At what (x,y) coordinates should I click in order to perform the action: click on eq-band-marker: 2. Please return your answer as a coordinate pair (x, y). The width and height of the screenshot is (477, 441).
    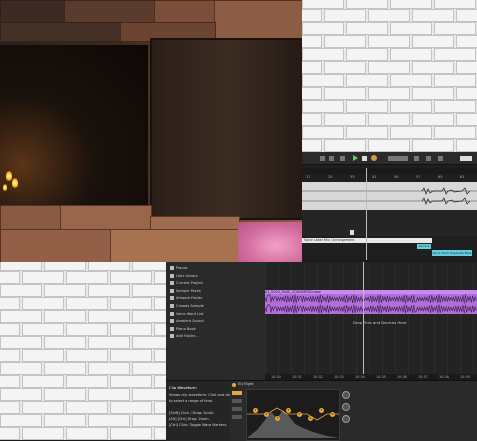
    Looking at the image, I should click on (266, 414).